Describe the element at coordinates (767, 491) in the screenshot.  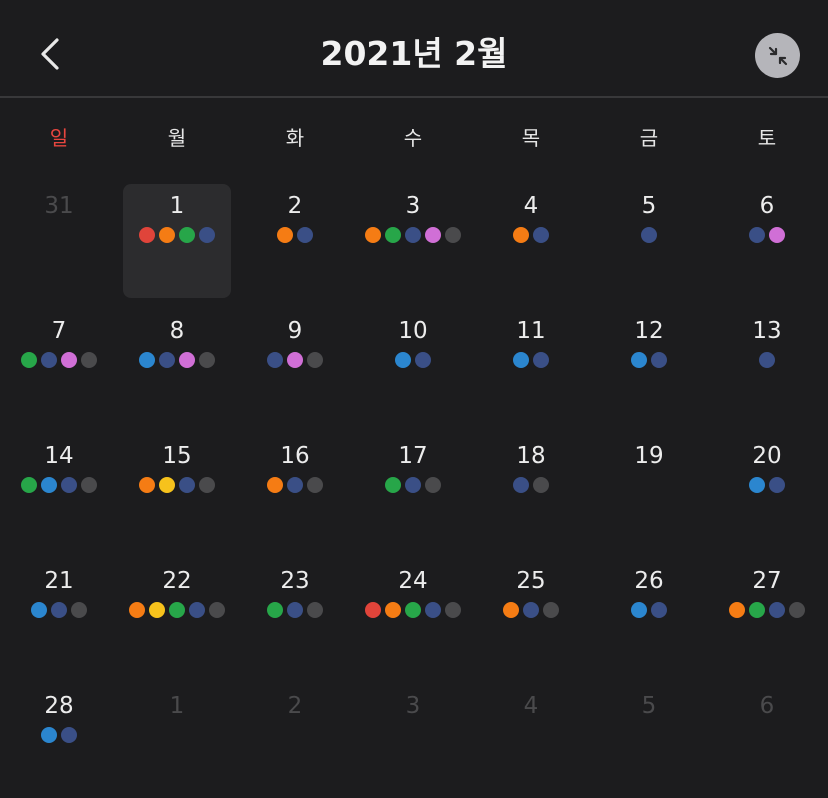
I see `day-cell: 20` at that location.